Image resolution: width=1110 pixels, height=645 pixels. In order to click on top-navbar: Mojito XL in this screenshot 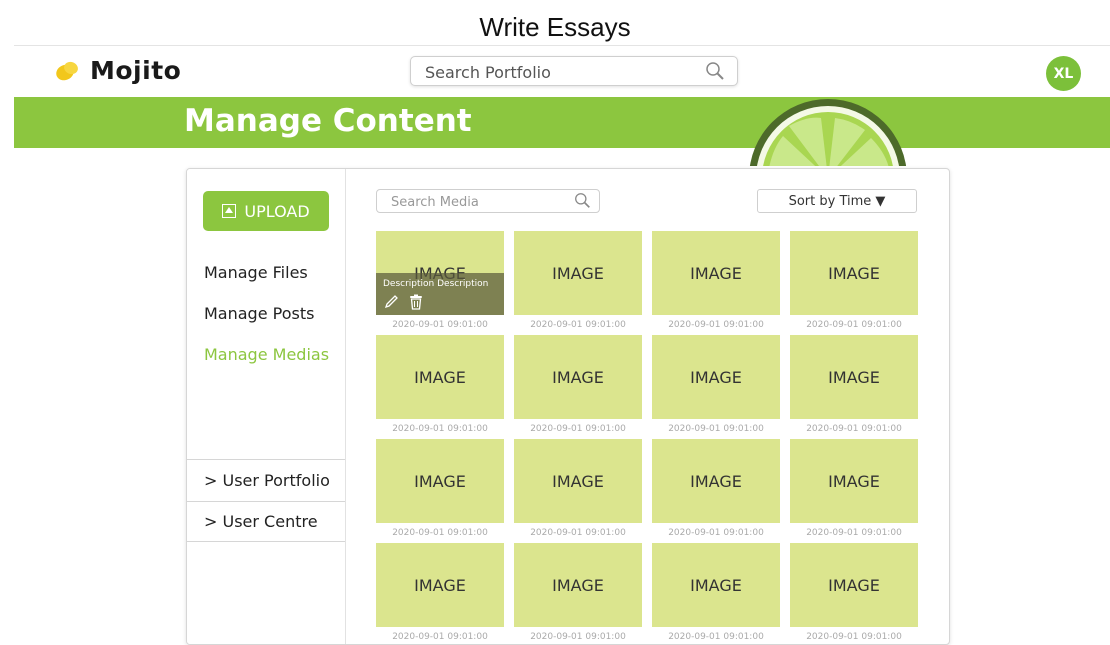, I will do `click(562, 71)`.